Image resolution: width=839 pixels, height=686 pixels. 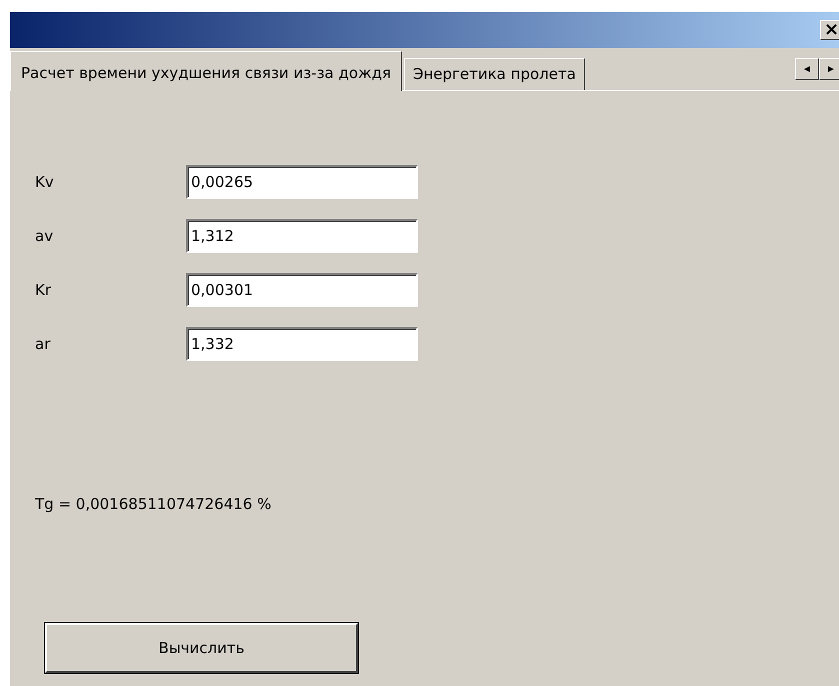 What do you see at coordinates (153, 504) in the screenshot?
I see `result-text: Tg = 0,00168511074726416 %` at bounding box center [153, 504].